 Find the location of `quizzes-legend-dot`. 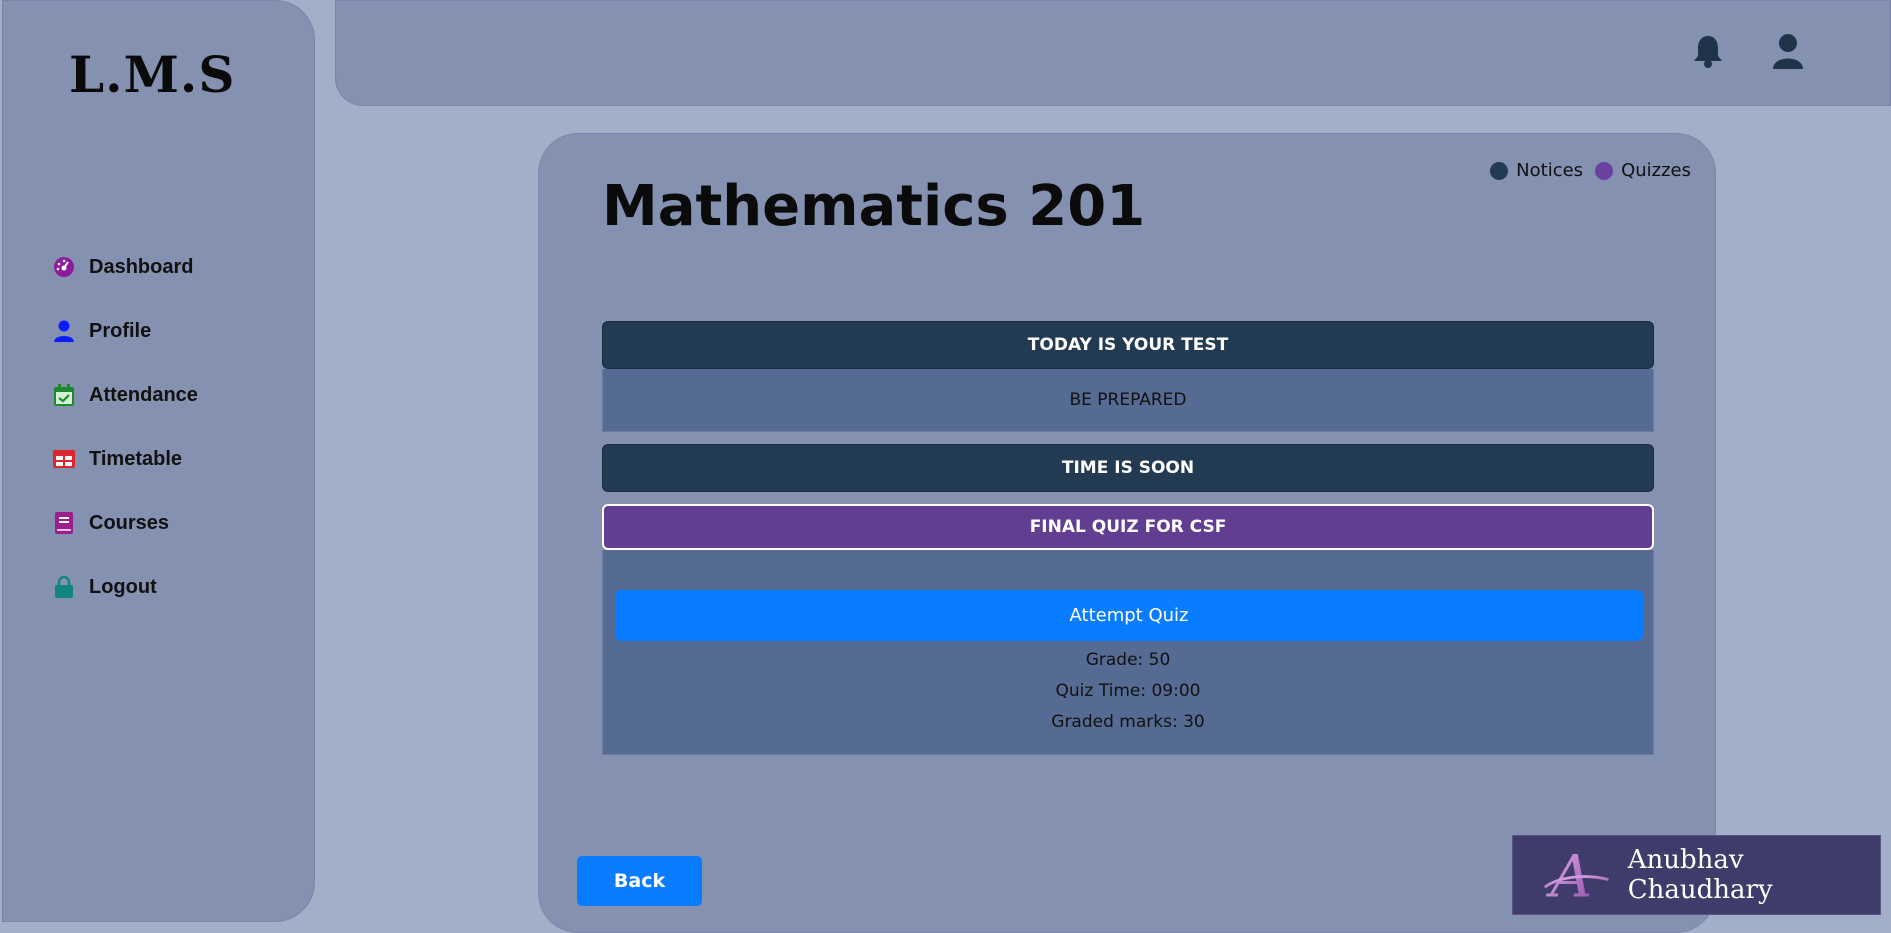

quizzes-legend-dot is located at coordinates (1604, 170).